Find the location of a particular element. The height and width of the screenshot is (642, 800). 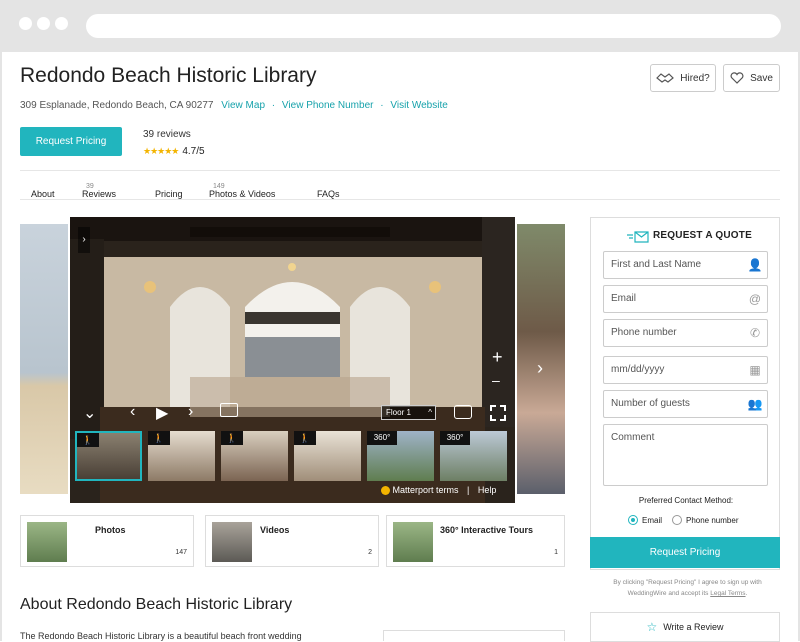

dollhouse-view-icon is located at coordinates (229, 410).